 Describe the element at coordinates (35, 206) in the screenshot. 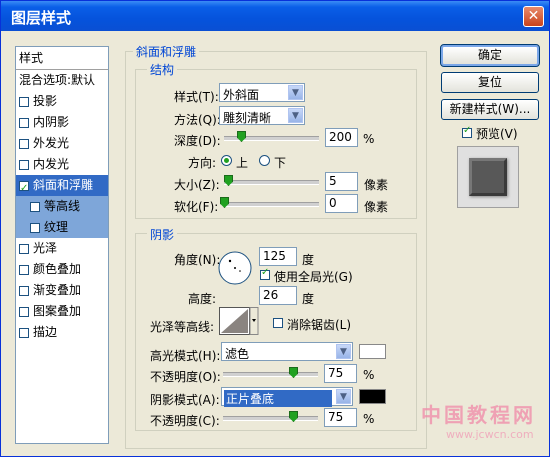

I see `contour-checkbox` at that location.